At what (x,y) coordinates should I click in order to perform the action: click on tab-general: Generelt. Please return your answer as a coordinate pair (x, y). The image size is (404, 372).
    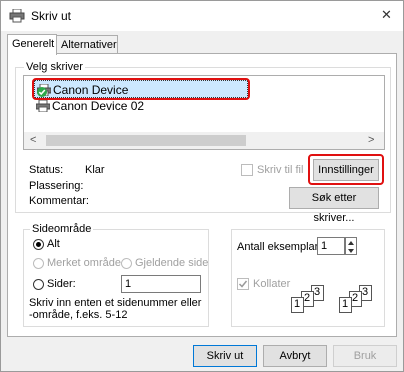
    Looking at the image, I should click on (32, 44).